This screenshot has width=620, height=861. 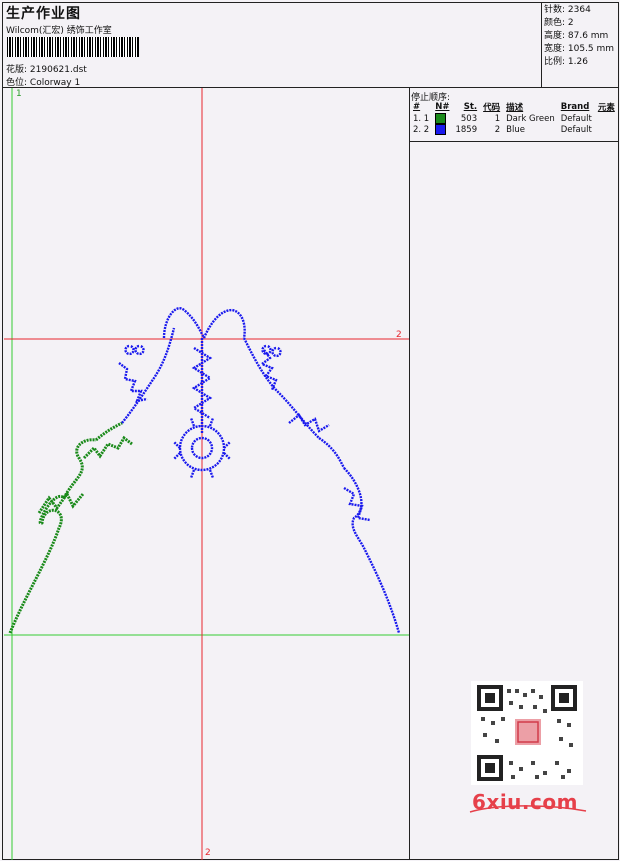 What do you see at coordinates (208, 853) in the screenshot?
I see `axis-marker-bottom: 2` at bounding box center [208, 853].